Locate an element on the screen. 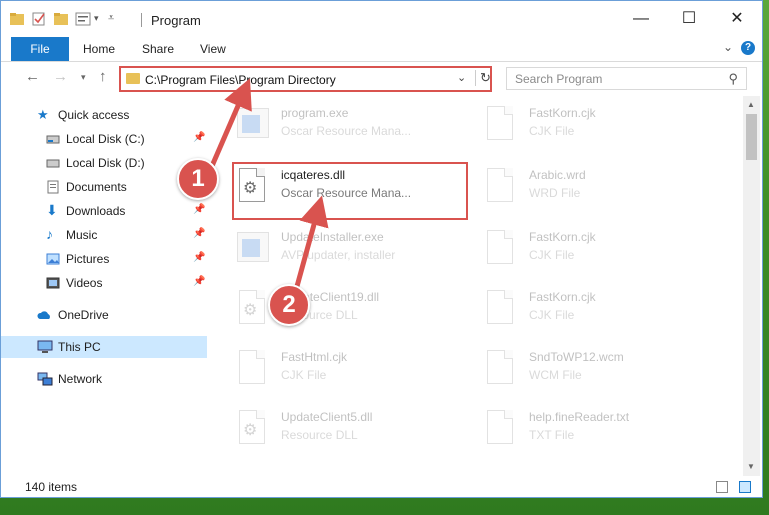 This screenshot has width=769, height=515. arrow-to-dll-file is located at coordinates (311, 243).